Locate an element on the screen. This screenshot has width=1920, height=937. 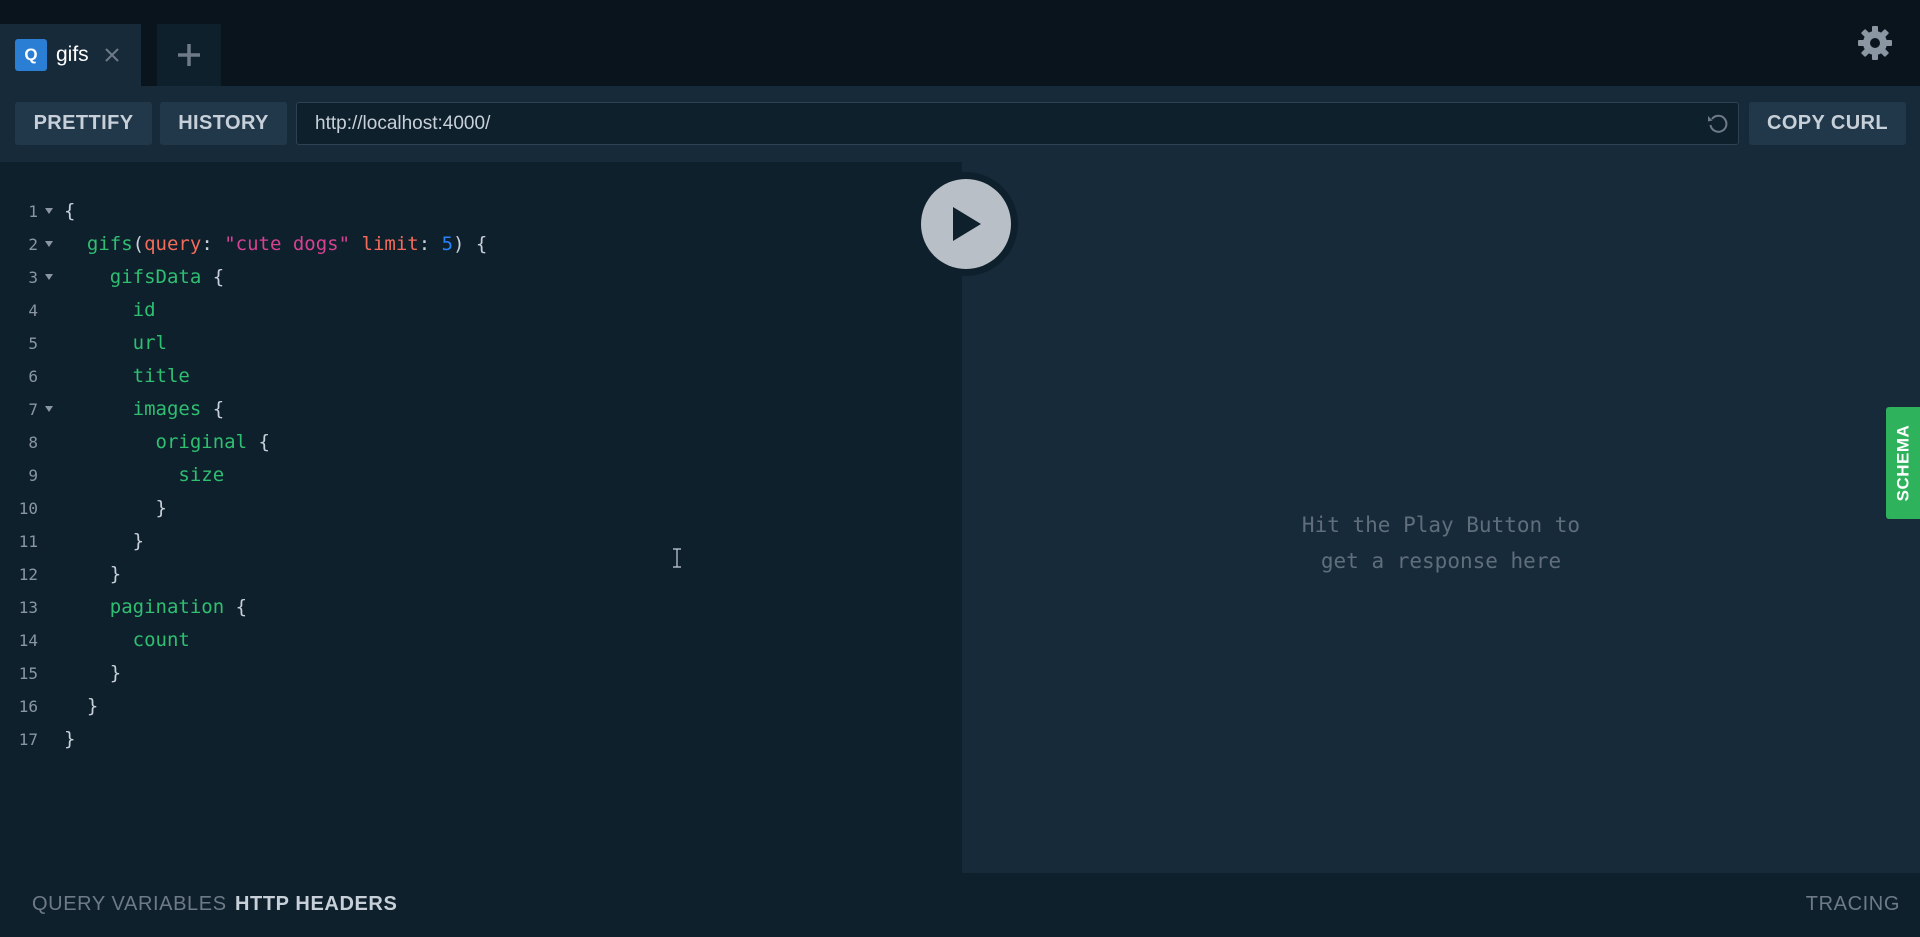
line-number: 10 is located at coordinates (28, 508).